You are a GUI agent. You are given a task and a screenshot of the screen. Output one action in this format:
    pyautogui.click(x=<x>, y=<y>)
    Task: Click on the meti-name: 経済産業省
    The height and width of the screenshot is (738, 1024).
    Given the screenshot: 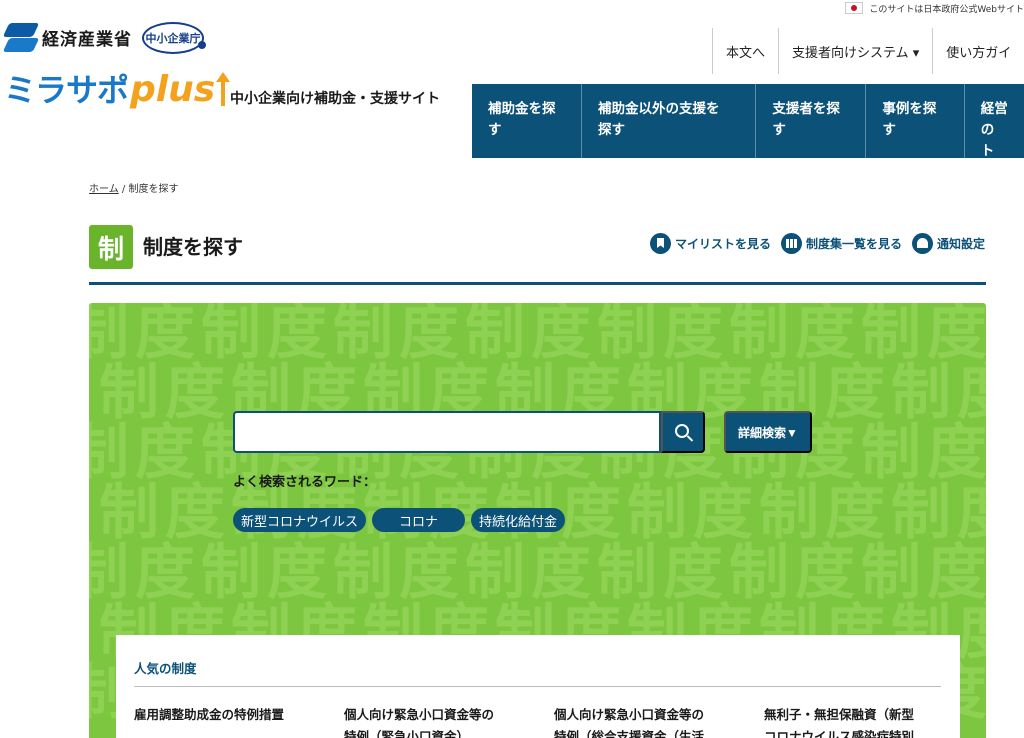 What is the action you would take?
    pyautogui.click(x=87, y=39)
    